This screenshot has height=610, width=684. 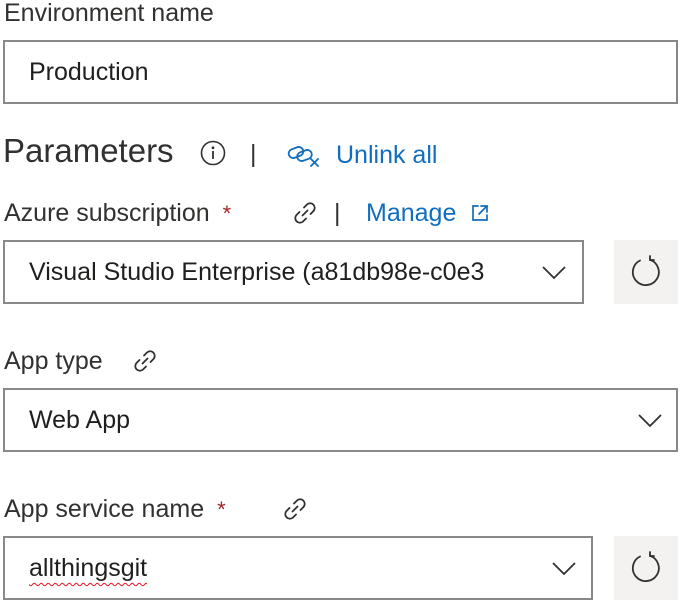 I want to click on azure-subscription-label: Azure subscription *, so click(x=117, y=213).